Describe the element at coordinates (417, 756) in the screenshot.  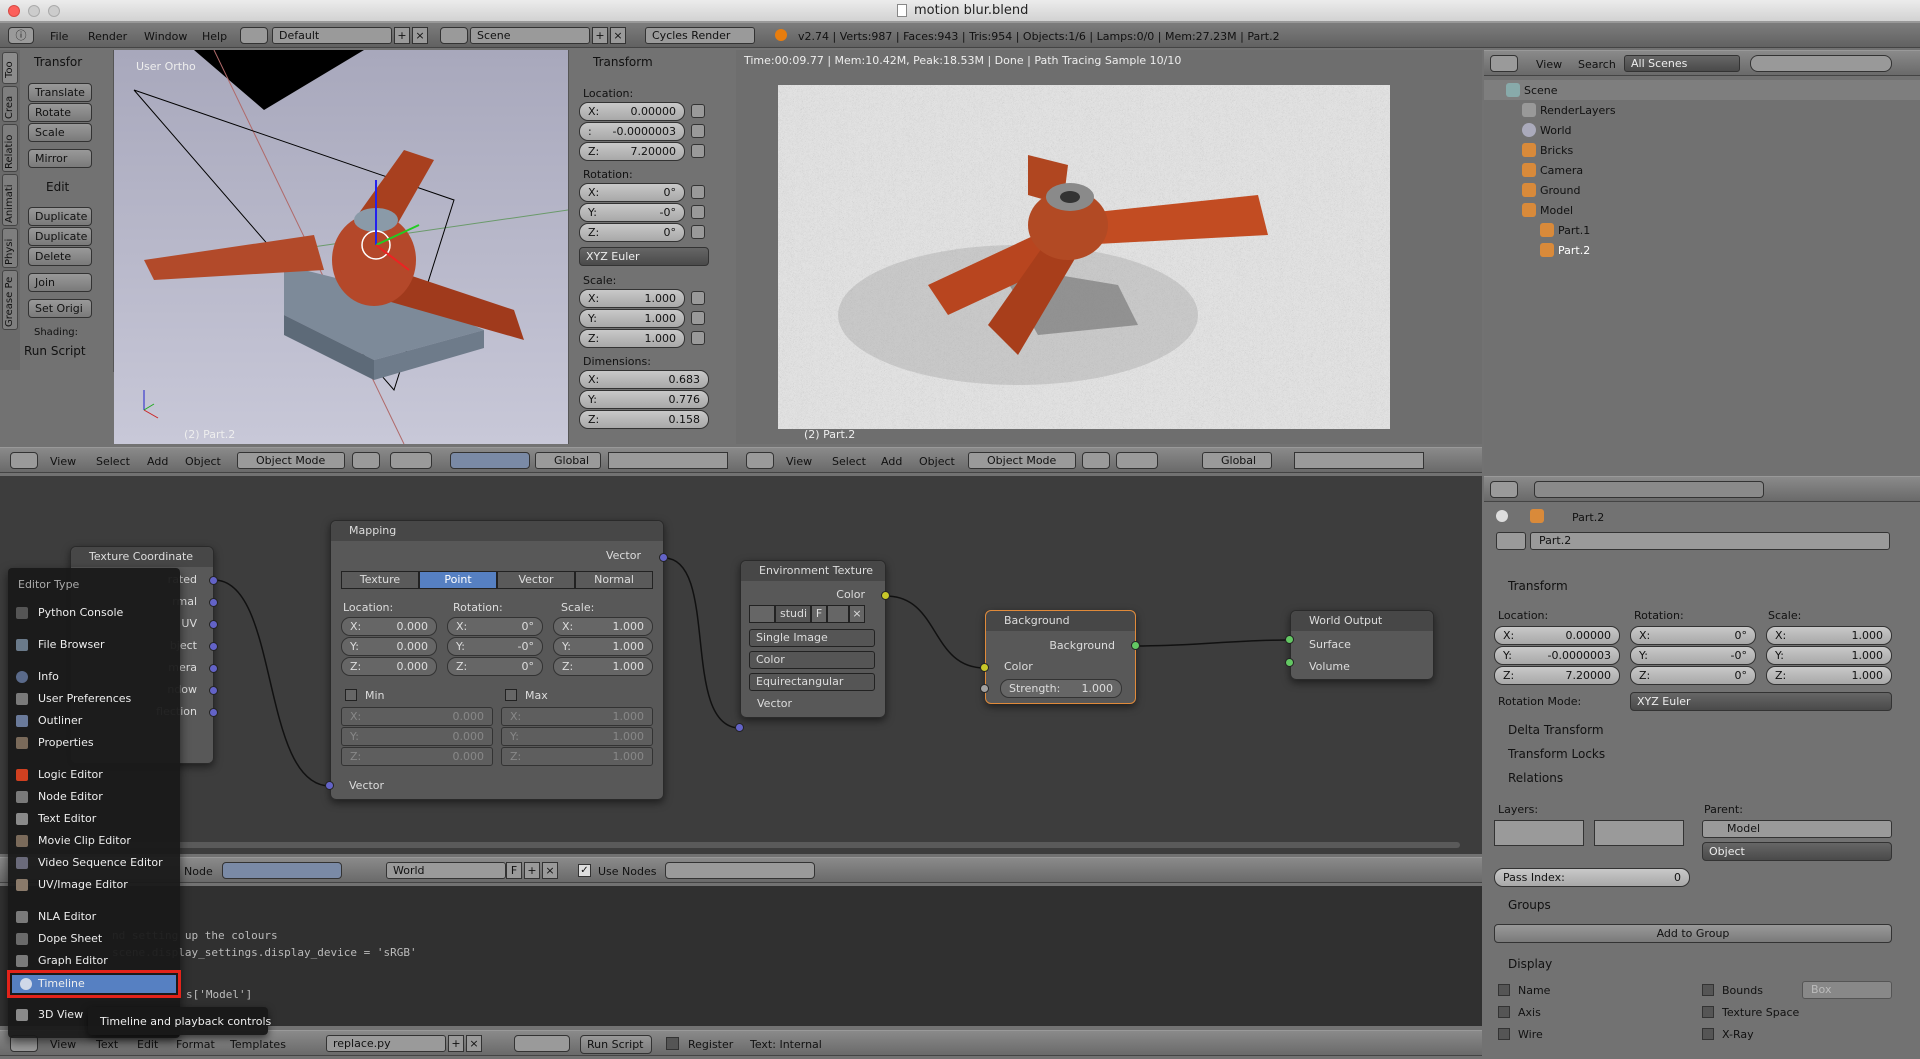
I see `min-z: Z: 0.000` at that location.